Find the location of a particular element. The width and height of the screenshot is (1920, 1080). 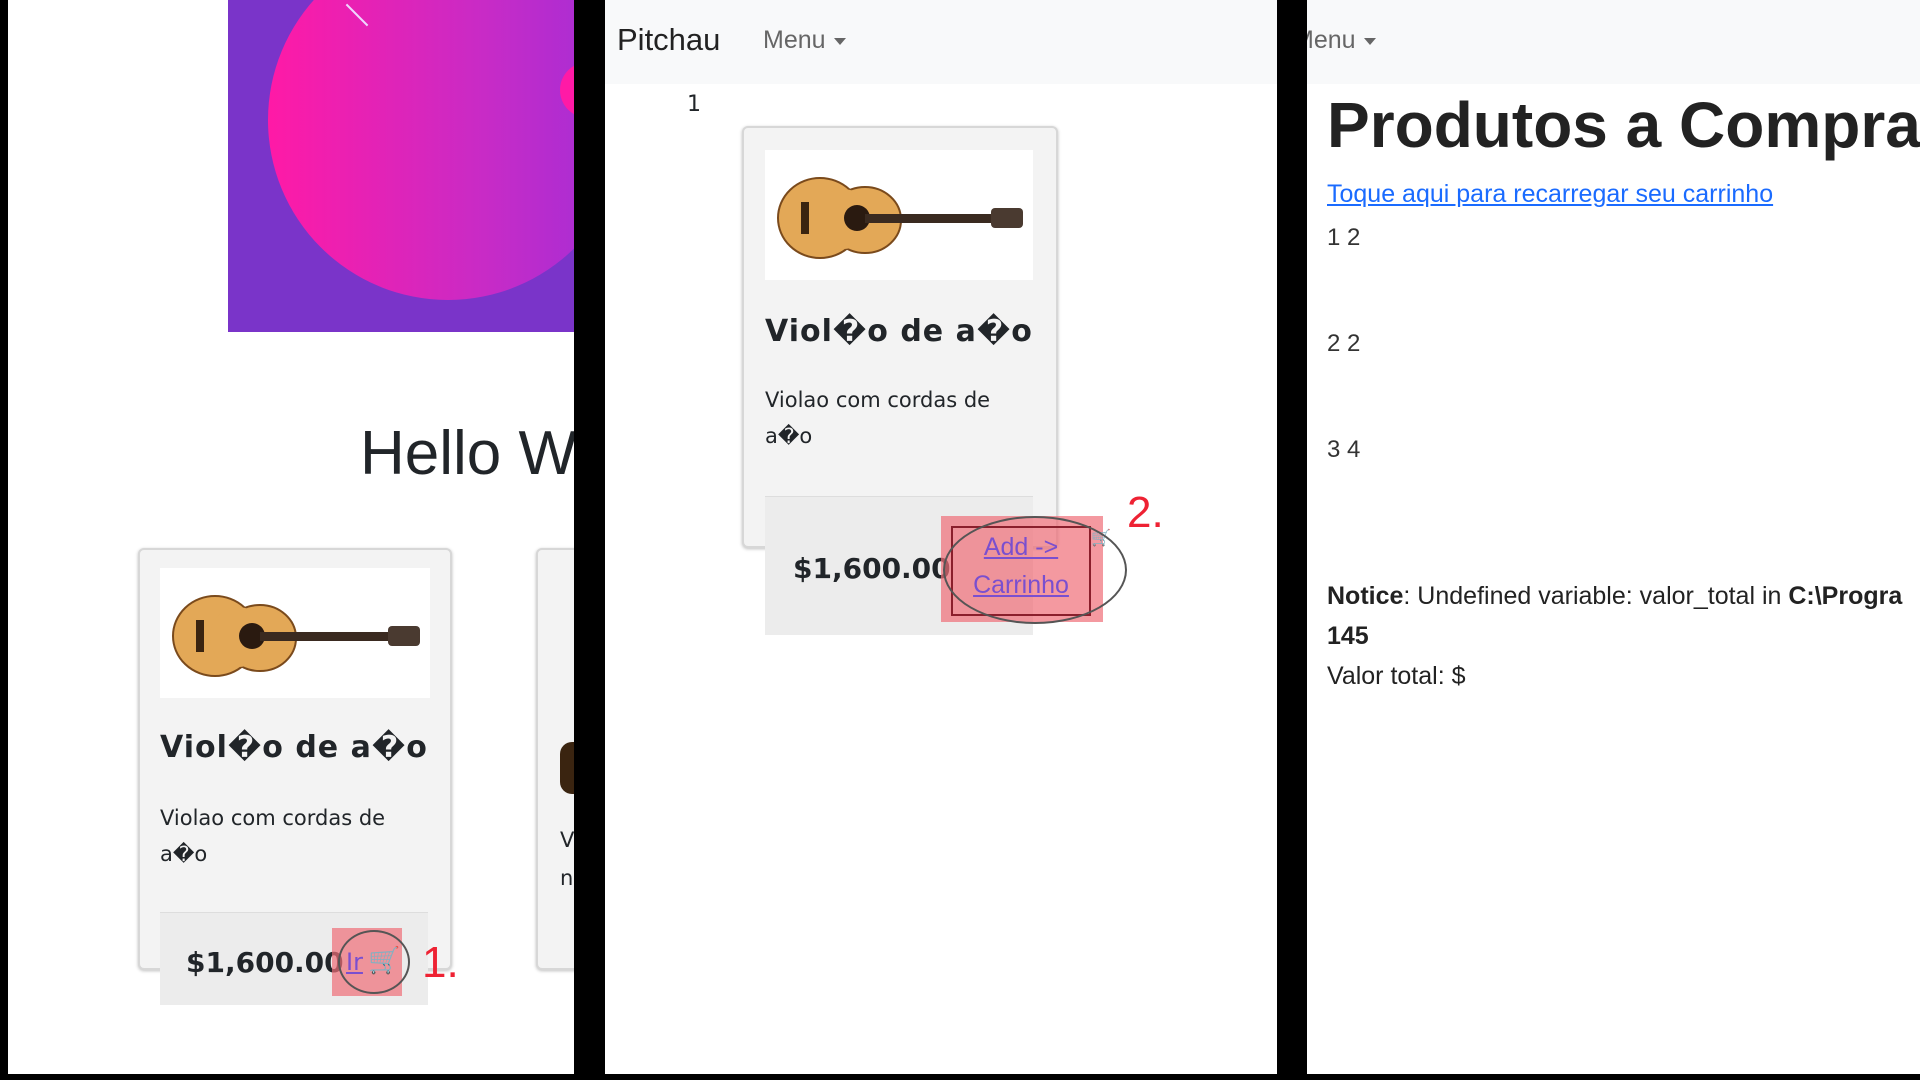

hero-banner is located at coordinates (401, 166).